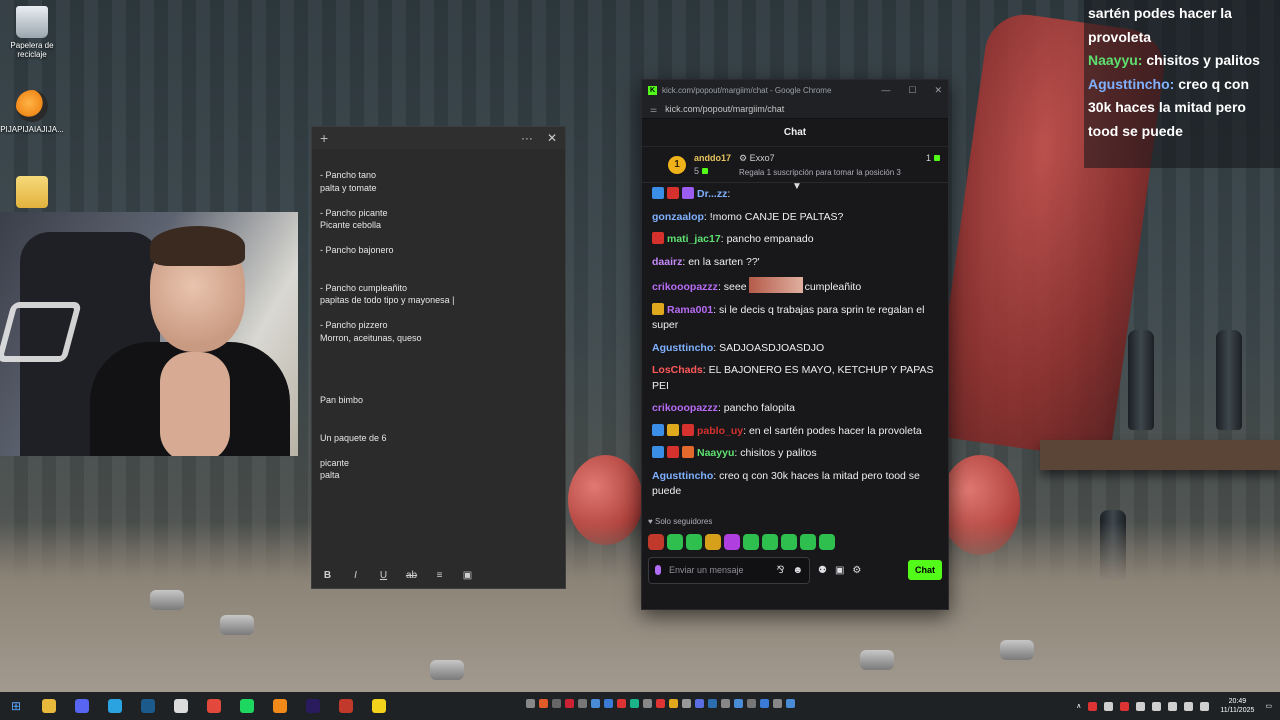 Image resolution: width=1280 pixels, height=720 pixels. I want to click on emoji-icon: ☻, so click(797, 570).